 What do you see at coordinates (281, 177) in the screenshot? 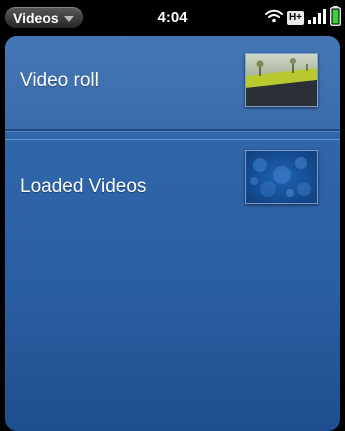
I see `blue-bokeh-thumbnail` at bounding box center [281, 177].